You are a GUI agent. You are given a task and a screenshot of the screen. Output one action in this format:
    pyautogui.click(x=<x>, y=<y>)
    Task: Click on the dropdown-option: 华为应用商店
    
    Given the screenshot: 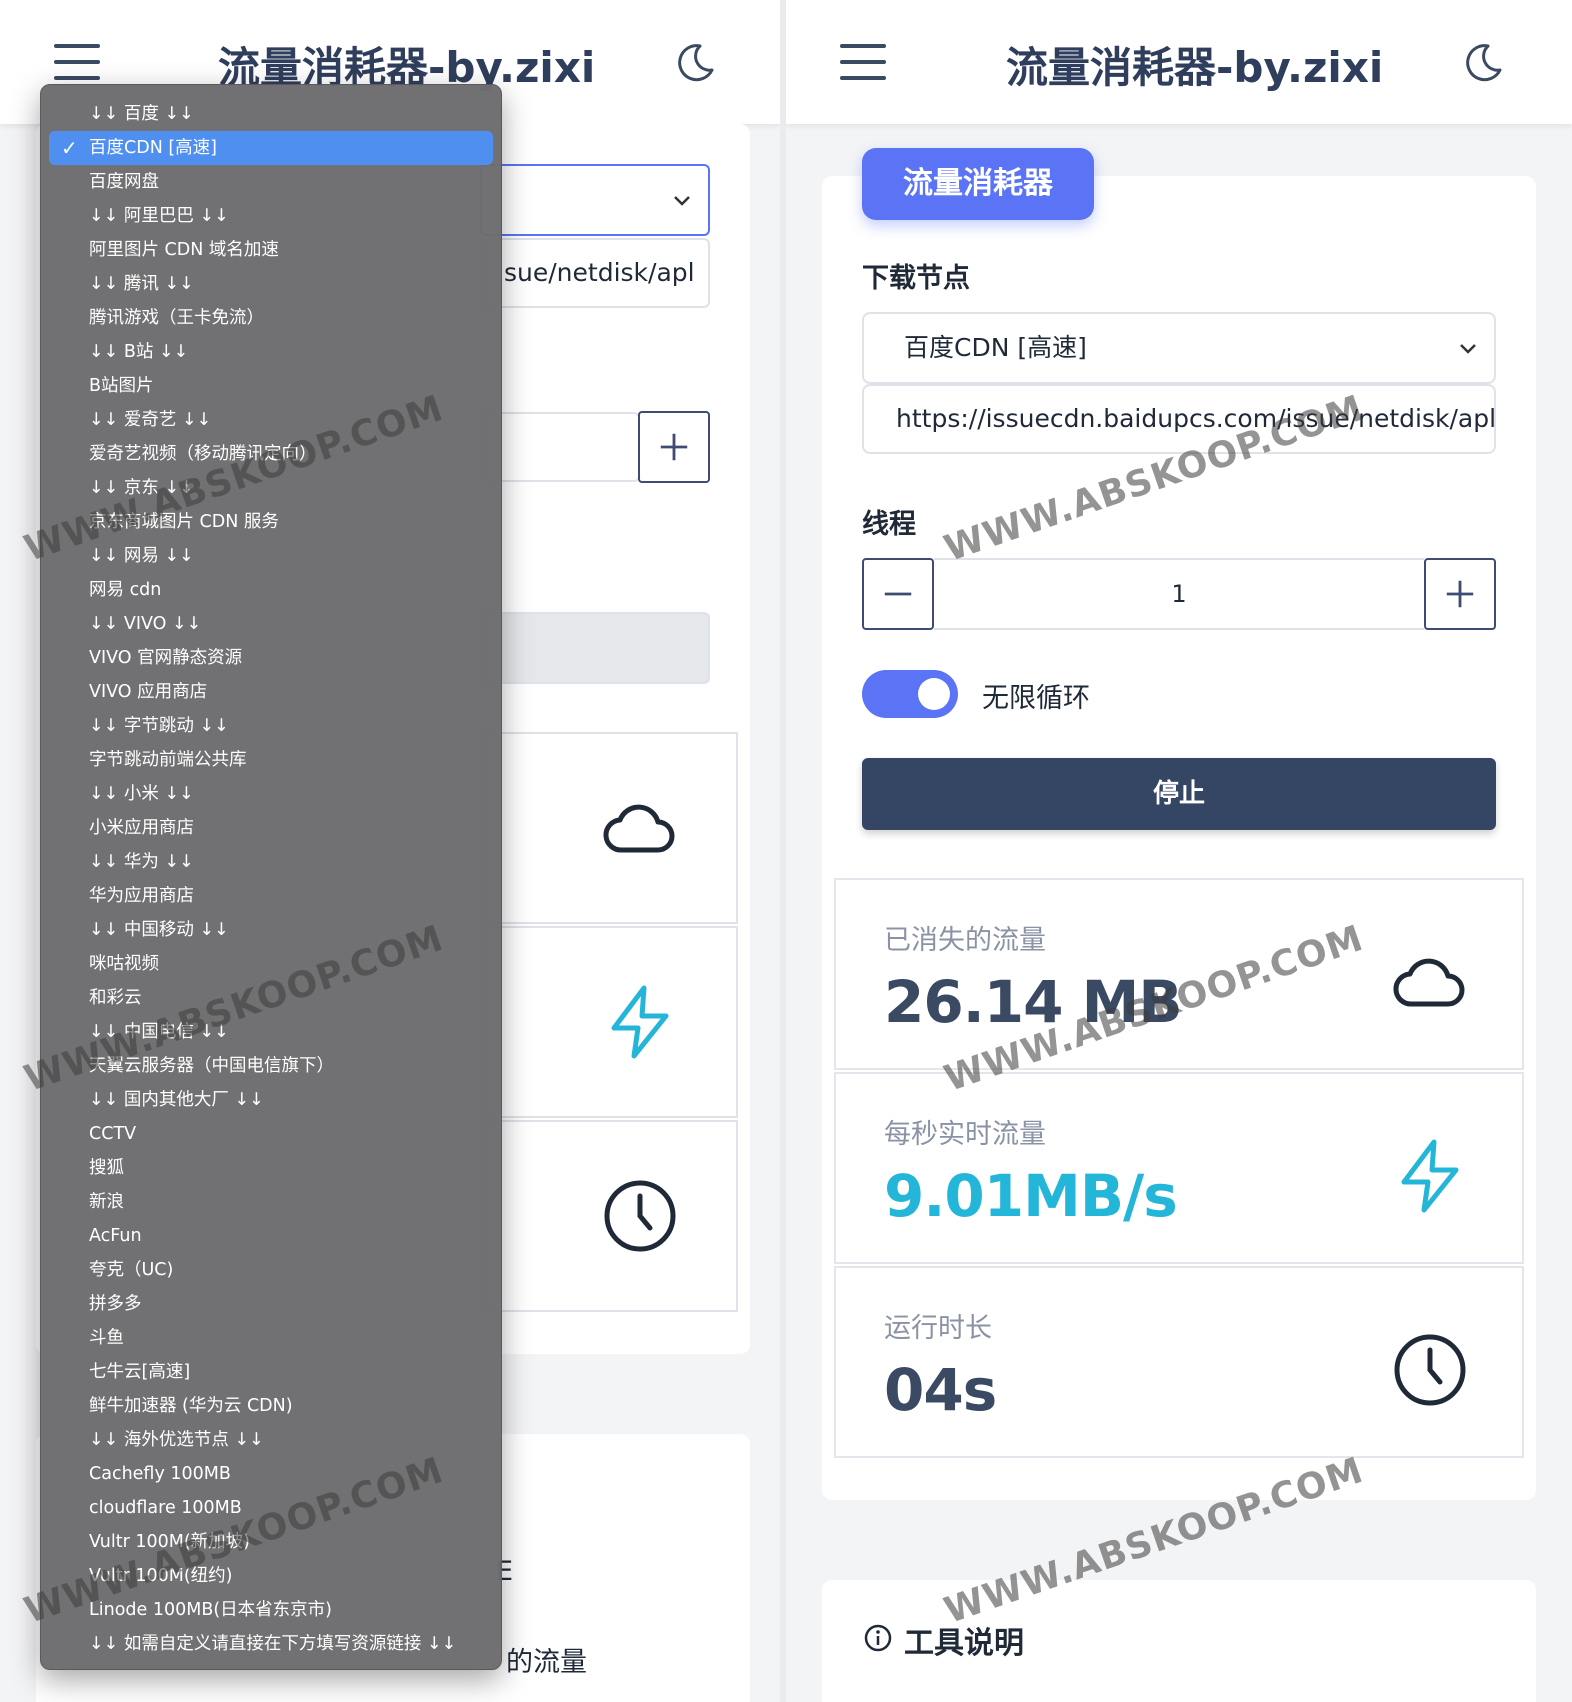 What is the action you would take?
    pyautogui.click(x=271, y=896)
    